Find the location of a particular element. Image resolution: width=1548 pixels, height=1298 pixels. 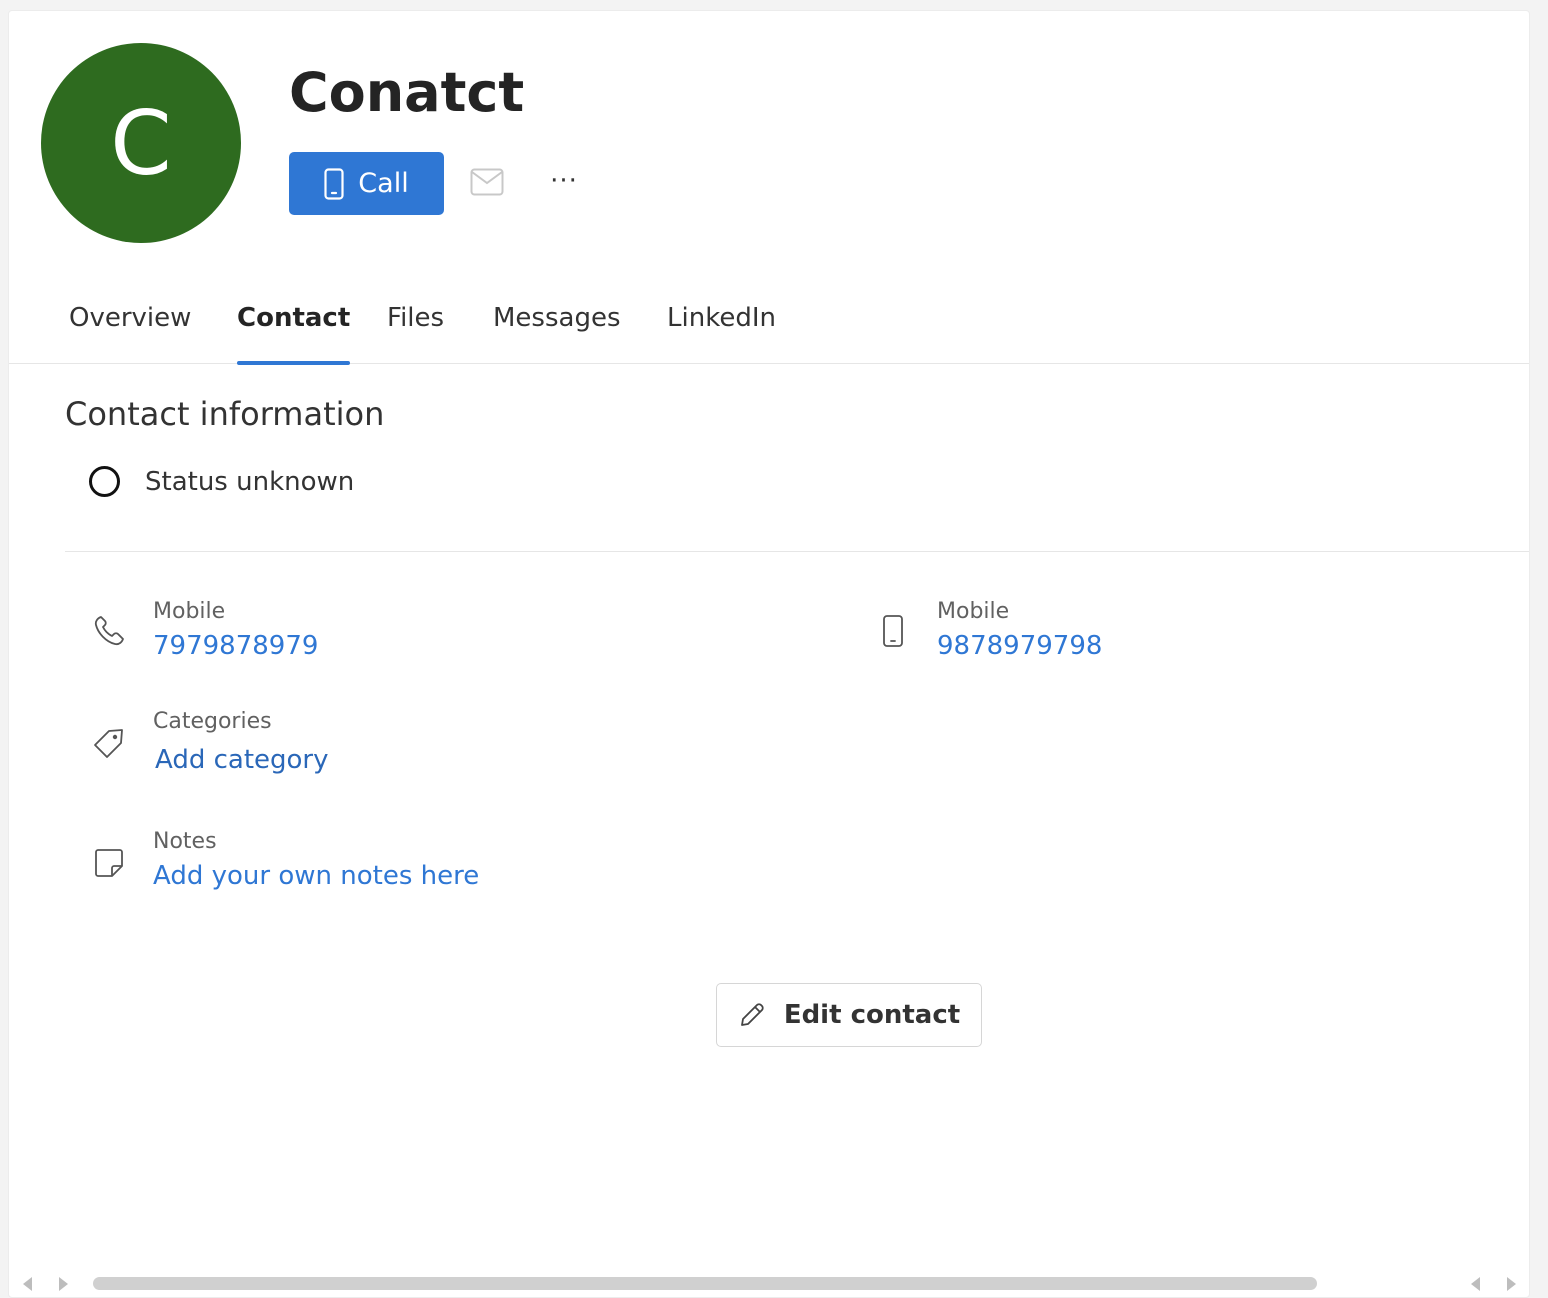

field-label-mobile-1: Mobile is located at coordinates (189, 611).